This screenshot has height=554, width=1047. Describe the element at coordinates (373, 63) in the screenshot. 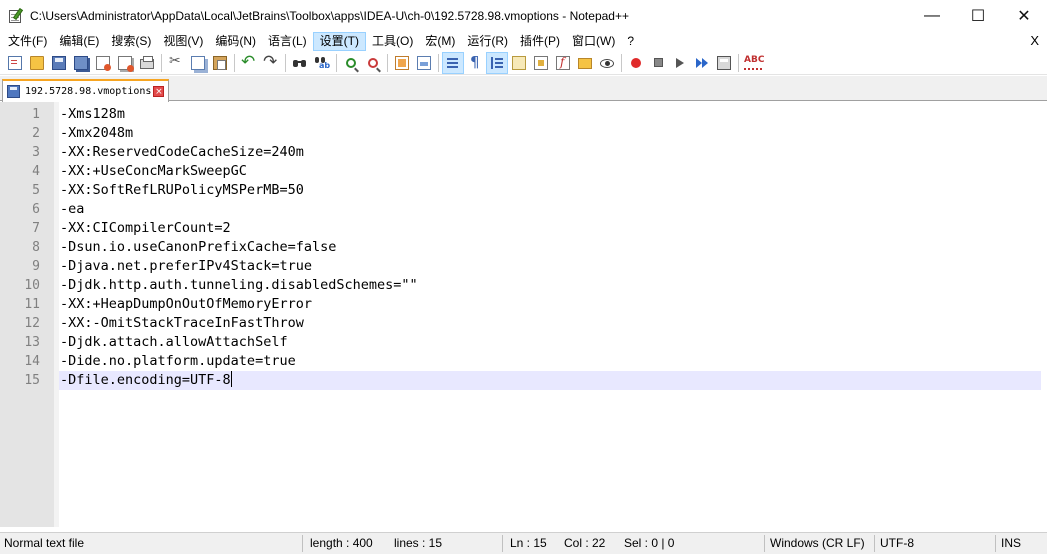

I see `zoom-out-button` at that location.